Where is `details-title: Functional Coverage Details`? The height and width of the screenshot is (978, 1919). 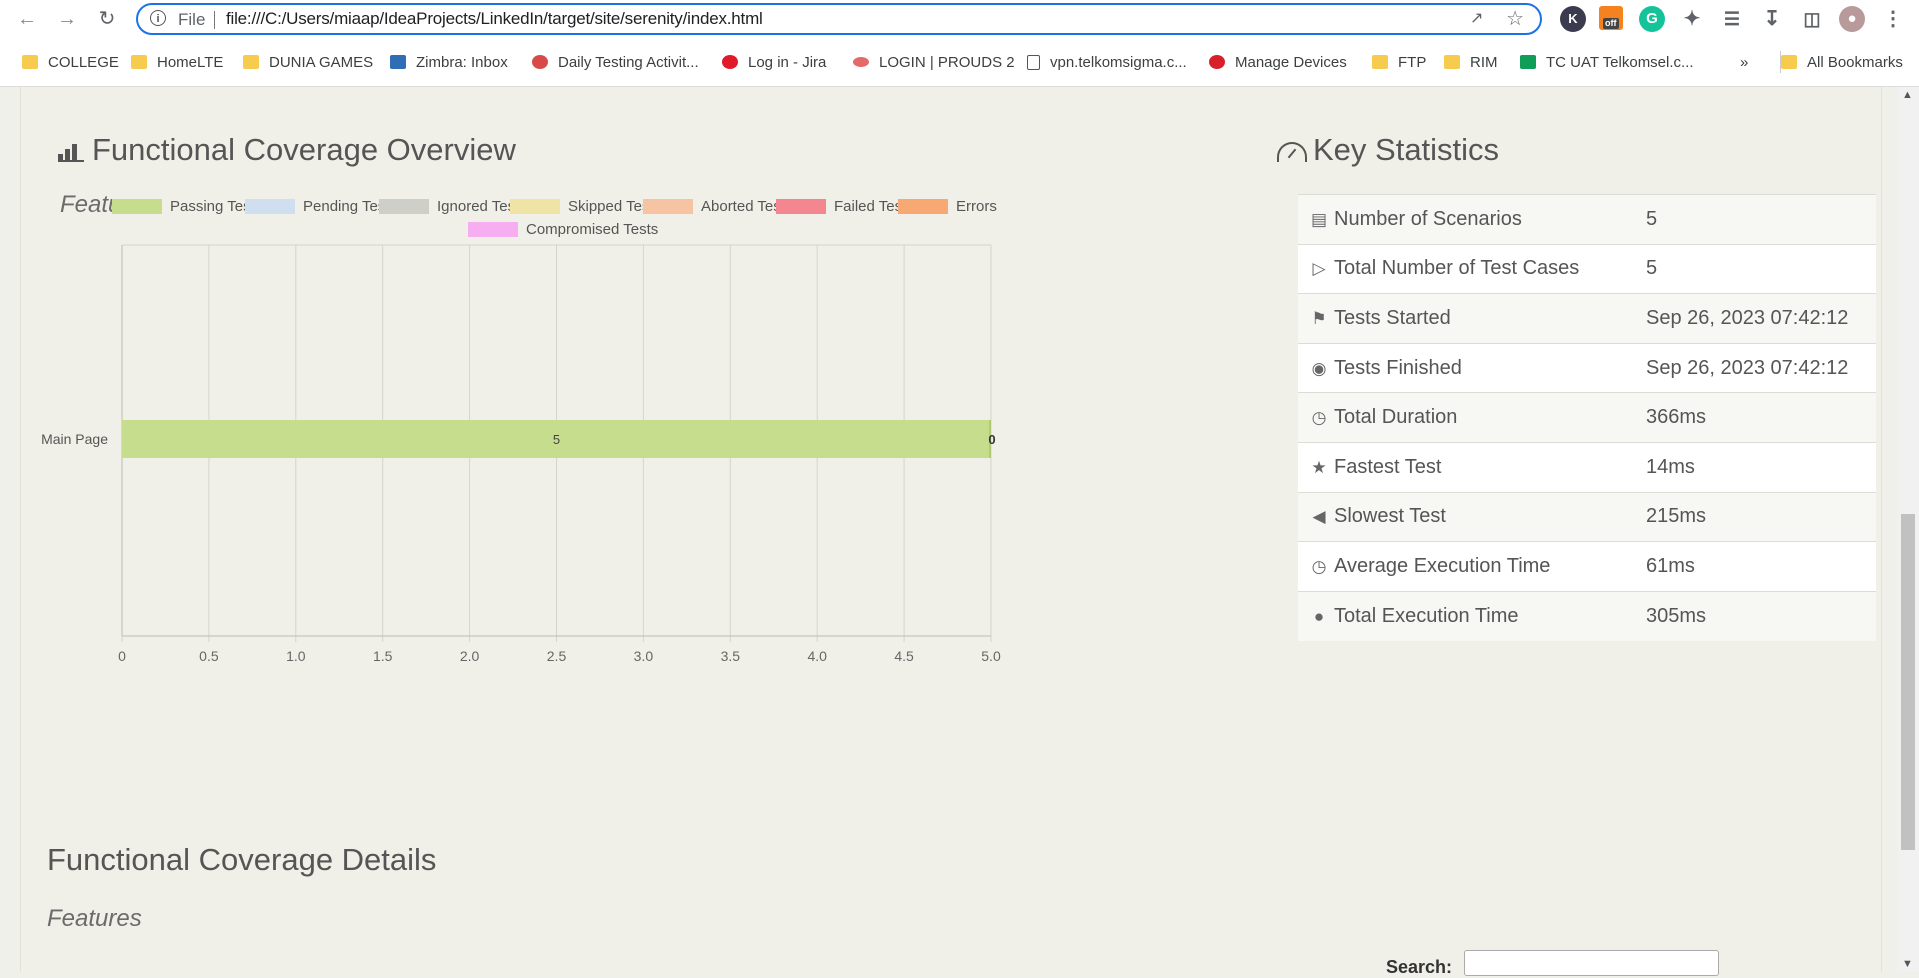
details-title: Functional Coverage Details is located at coordinates (242, 859).